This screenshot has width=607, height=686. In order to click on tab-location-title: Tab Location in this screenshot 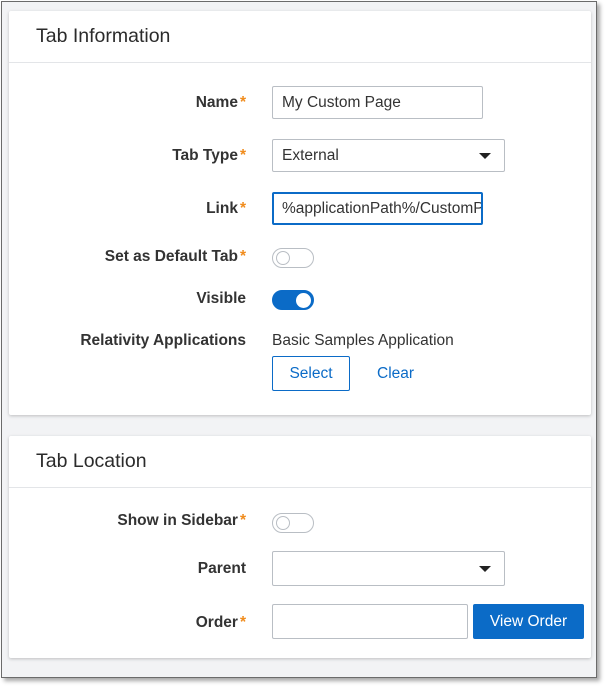, I will do `click(300, 462)`.